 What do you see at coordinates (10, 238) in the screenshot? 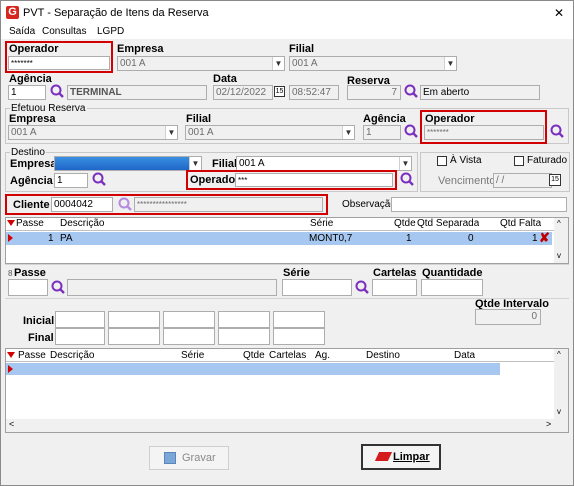
I see `row-pointer-icon` at bounding box center [10, 238].